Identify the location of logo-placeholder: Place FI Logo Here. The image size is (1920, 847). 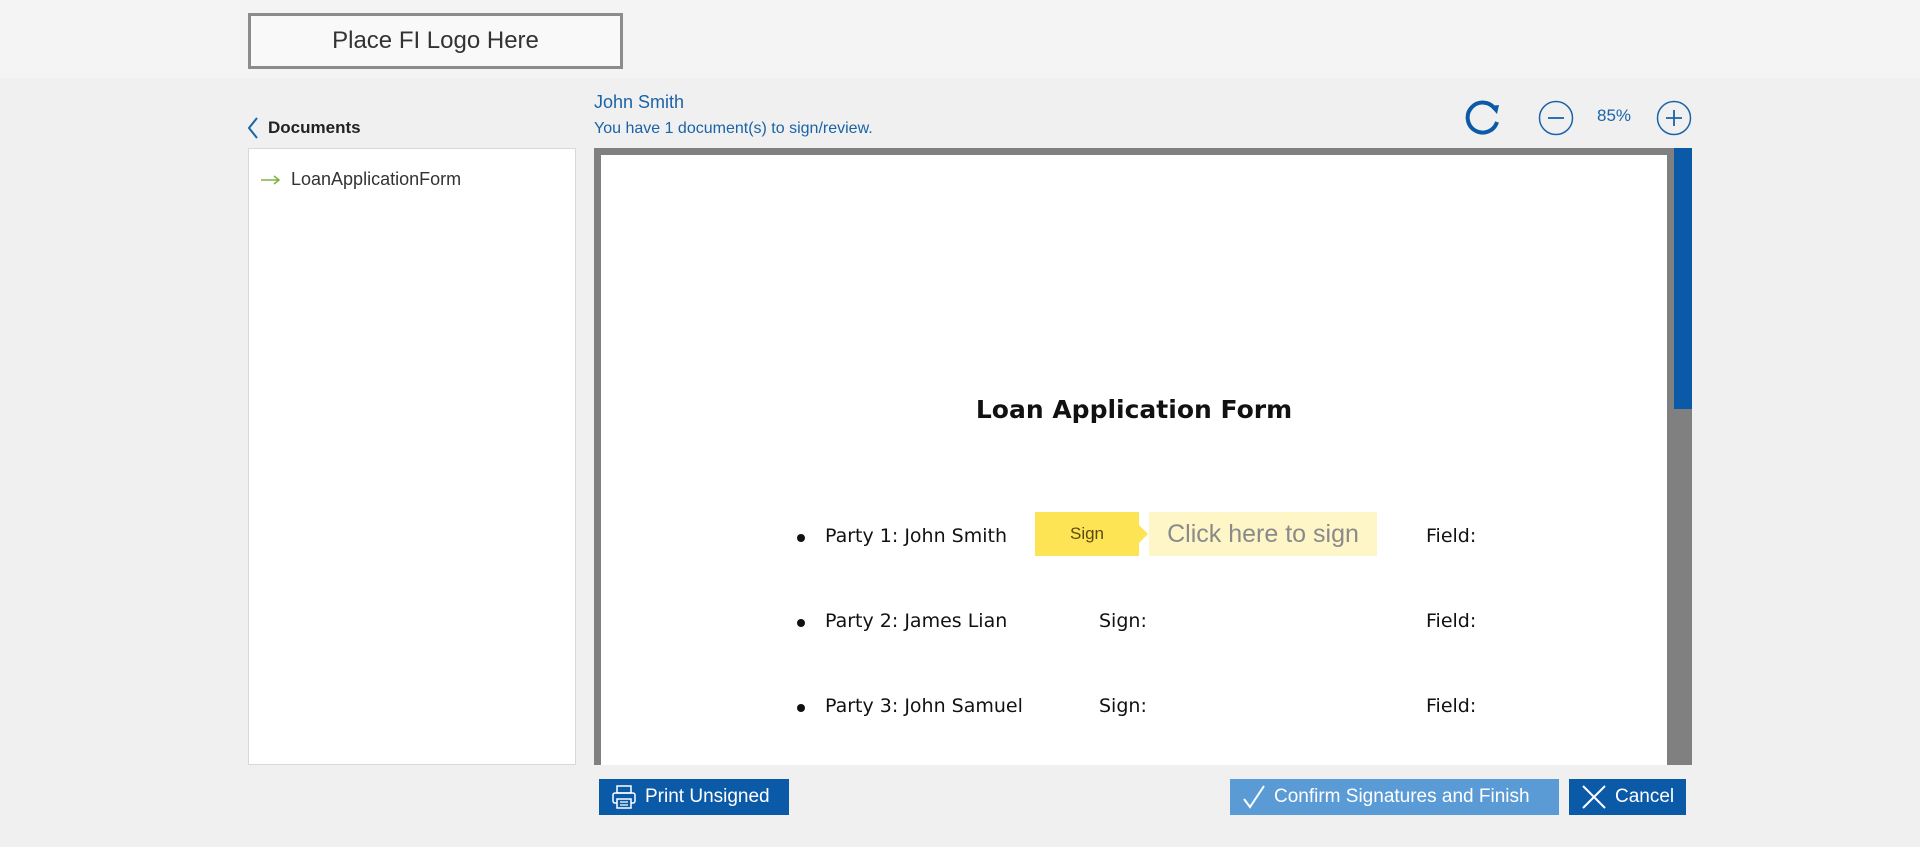
(435, 41).